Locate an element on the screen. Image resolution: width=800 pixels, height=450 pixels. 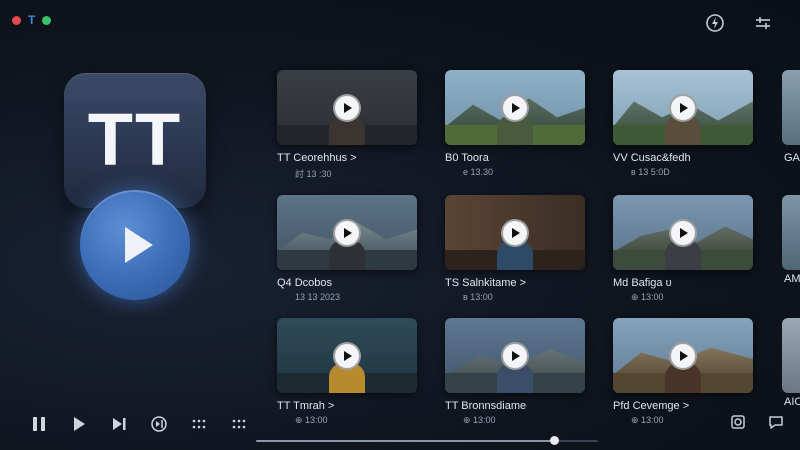
partial-video-title: AIC is located at coordinates (792, 402).